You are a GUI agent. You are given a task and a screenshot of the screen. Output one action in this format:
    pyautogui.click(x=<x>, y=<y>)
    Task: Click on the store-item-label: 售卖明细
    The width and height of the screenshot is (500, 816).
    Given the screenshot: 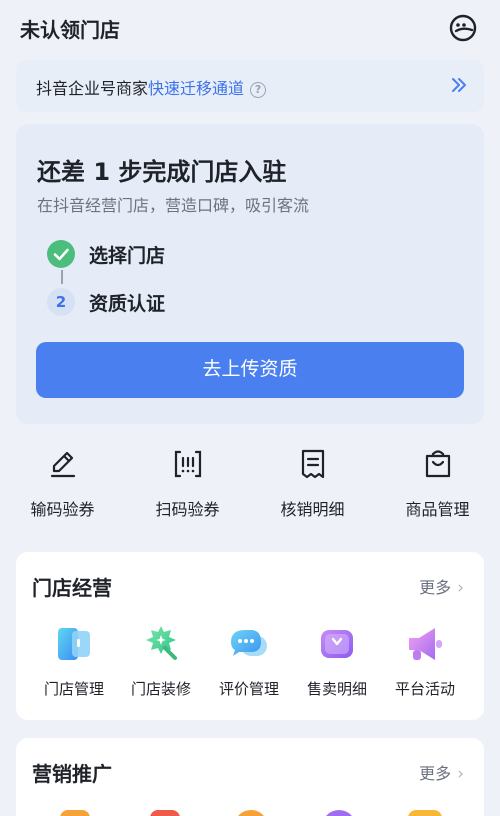 What is the action you would take?
    pyautogui.click(x=336, y=689)
    